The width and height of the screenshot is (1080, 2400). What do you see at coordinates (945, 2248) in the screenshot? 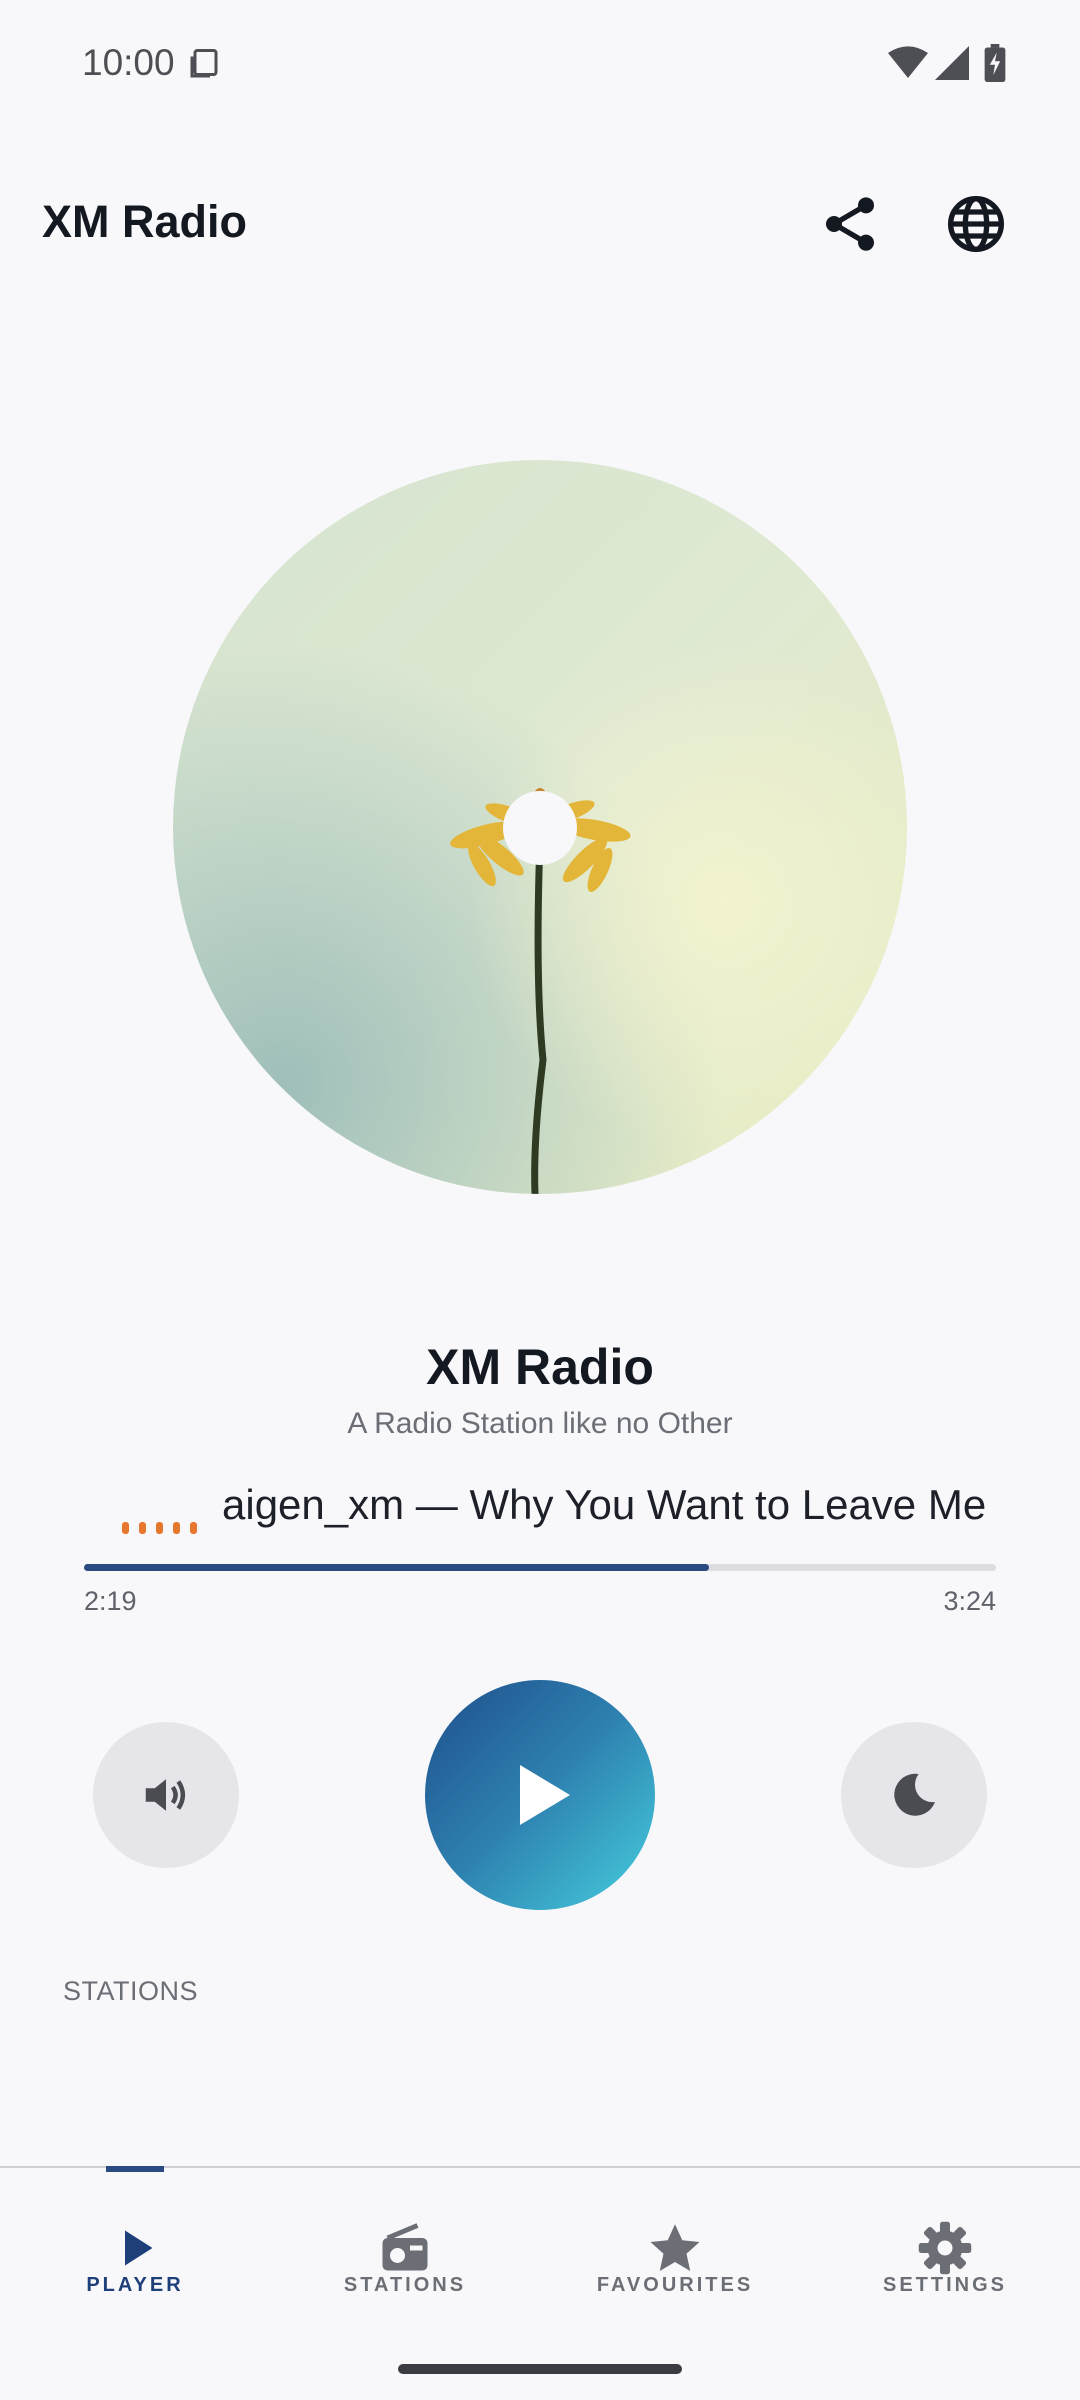
I see `gear-icon` at bounding box center [945, 2248].